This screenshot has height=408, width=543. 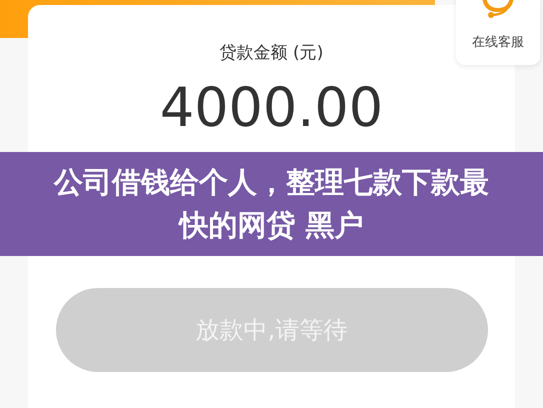 What do you see at coordinates (272, 108) in the screenshot?
I see `loan-amount: 4000.00` at bounding box center [272, 108].